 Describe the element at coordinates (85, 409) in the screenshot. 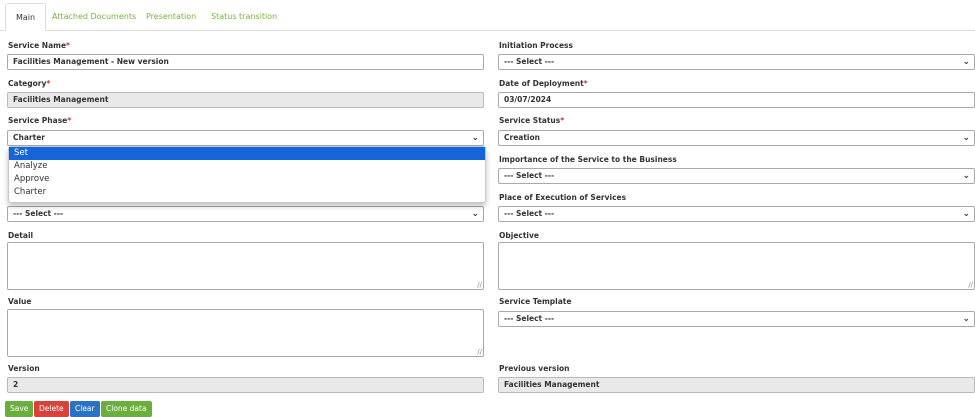

I see `clear-button: Clear` at that location.